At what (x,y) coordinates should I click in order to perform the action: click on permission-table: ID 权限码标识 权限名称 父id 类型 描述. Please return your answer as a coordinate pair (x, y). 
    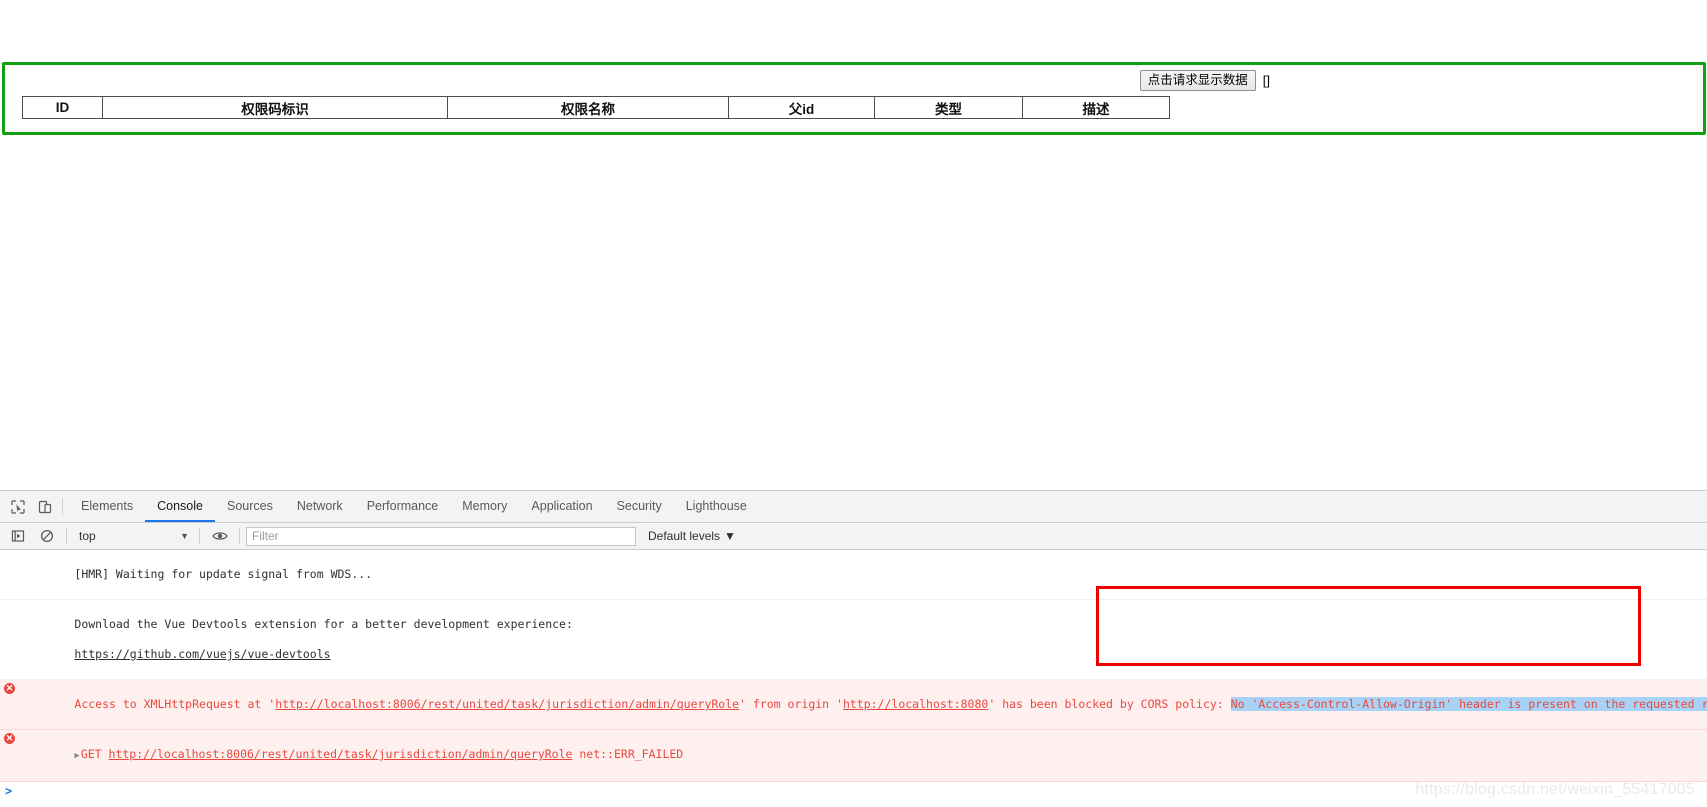
    Looking at the image, I should click on (596, 107).